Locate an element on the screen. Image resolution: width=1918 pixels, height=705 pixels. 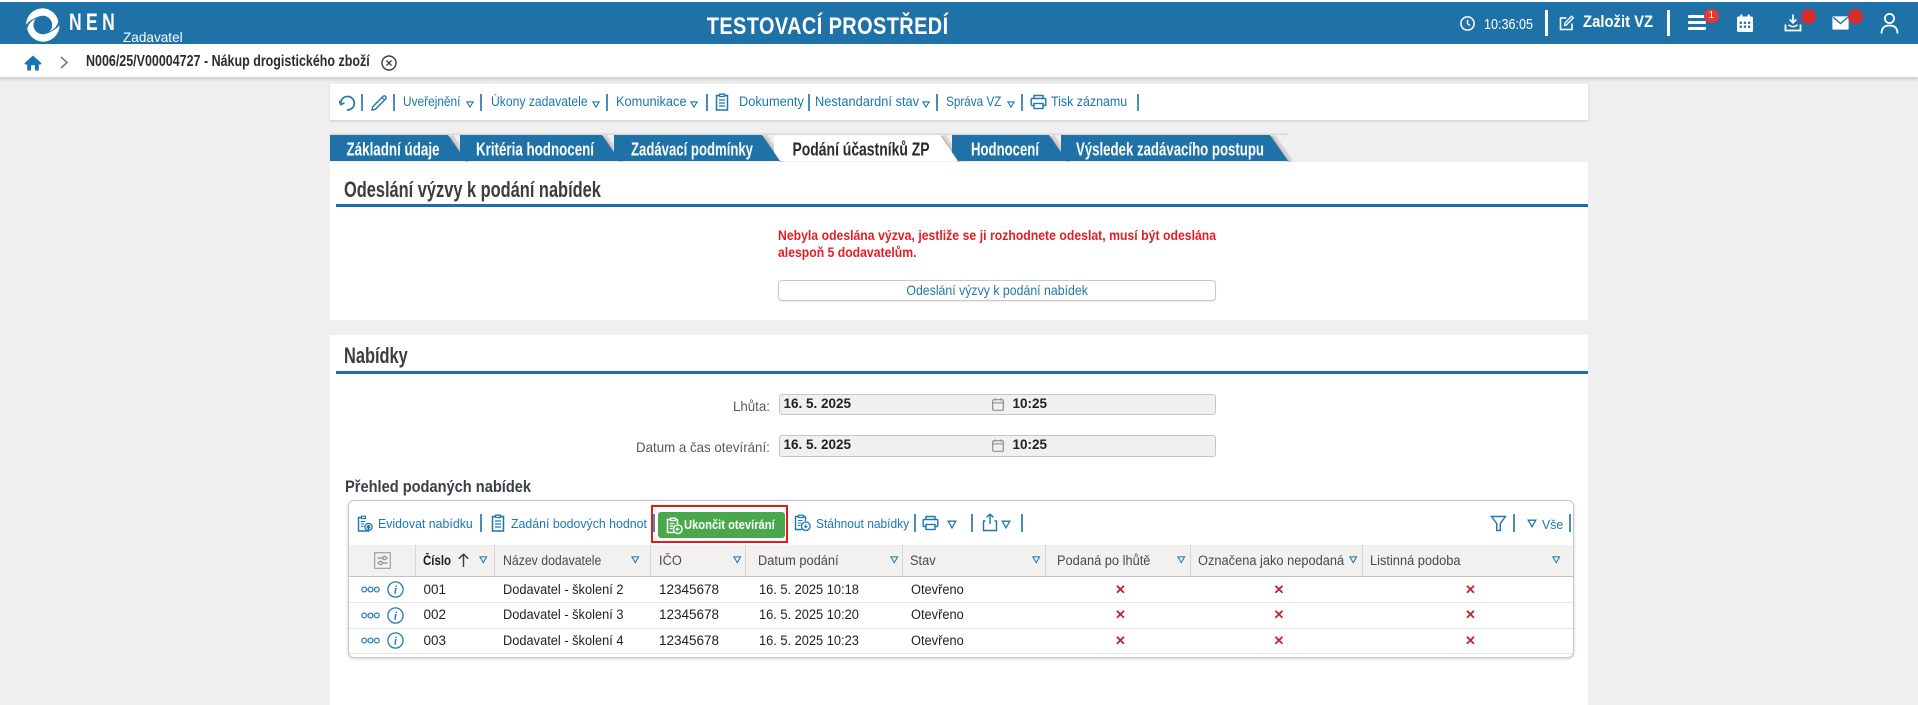
svg-text: Základní údaje is located at coordinates (393, 149).